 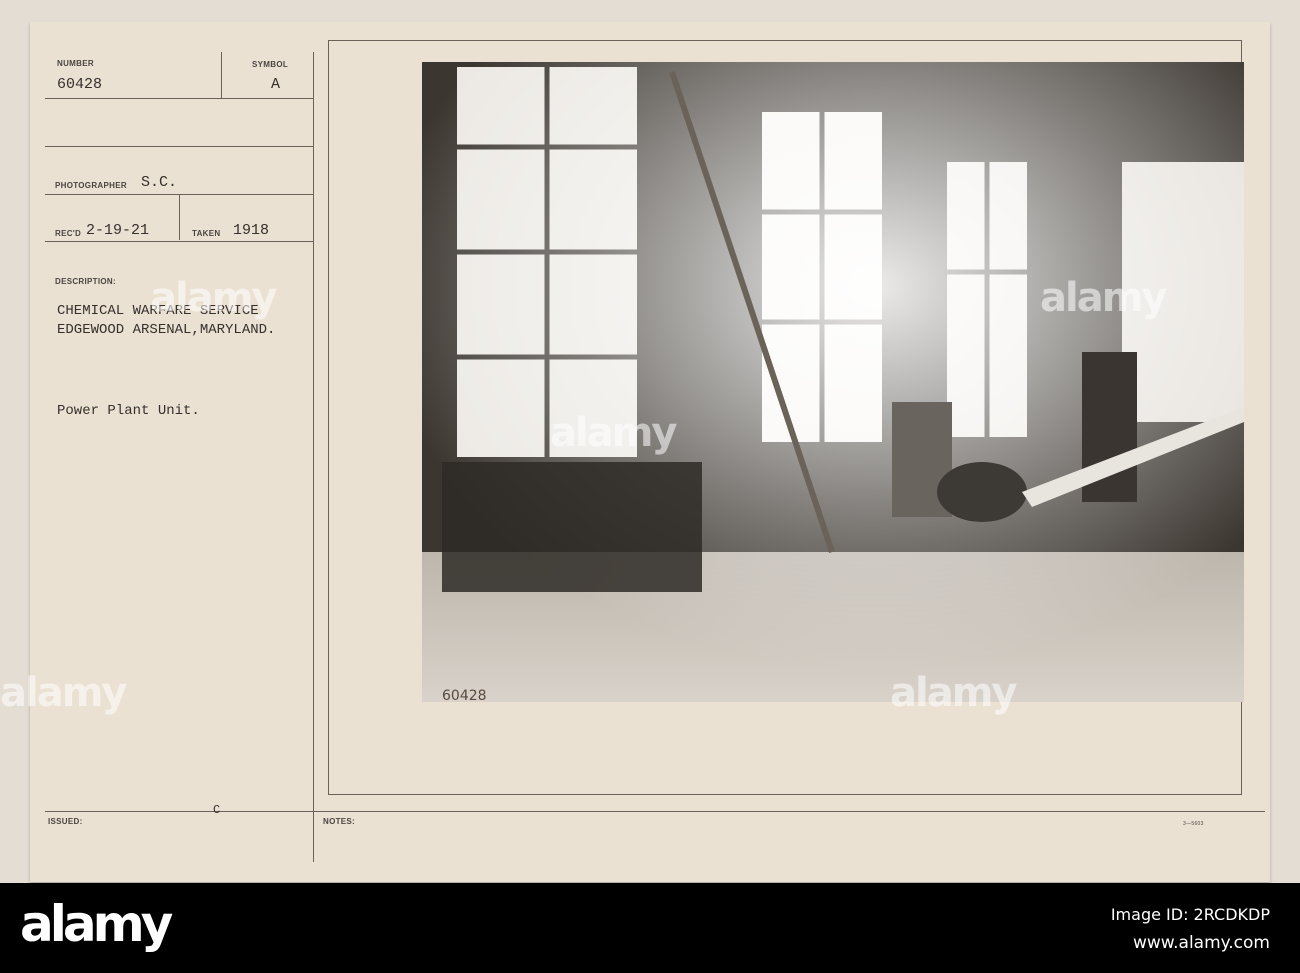 What do you see at coordinates (276, 84) in the screenshot?
I see `symbol-value: A` at bounding box center [276, 84].